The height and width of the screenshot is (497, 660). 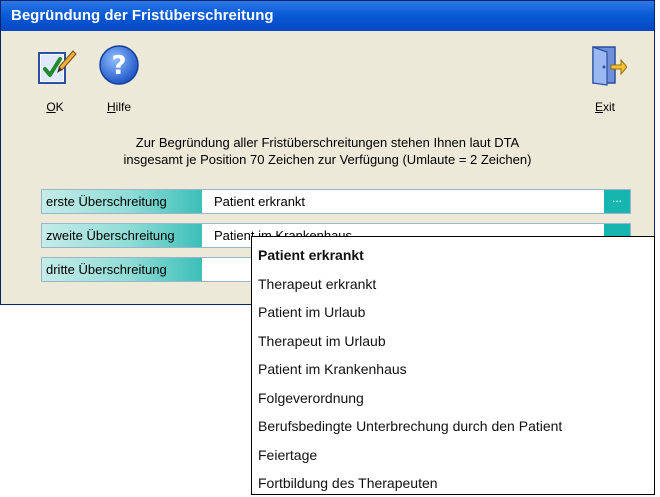 I want to click on exit-button: Exit, so click(x=605, y=79).